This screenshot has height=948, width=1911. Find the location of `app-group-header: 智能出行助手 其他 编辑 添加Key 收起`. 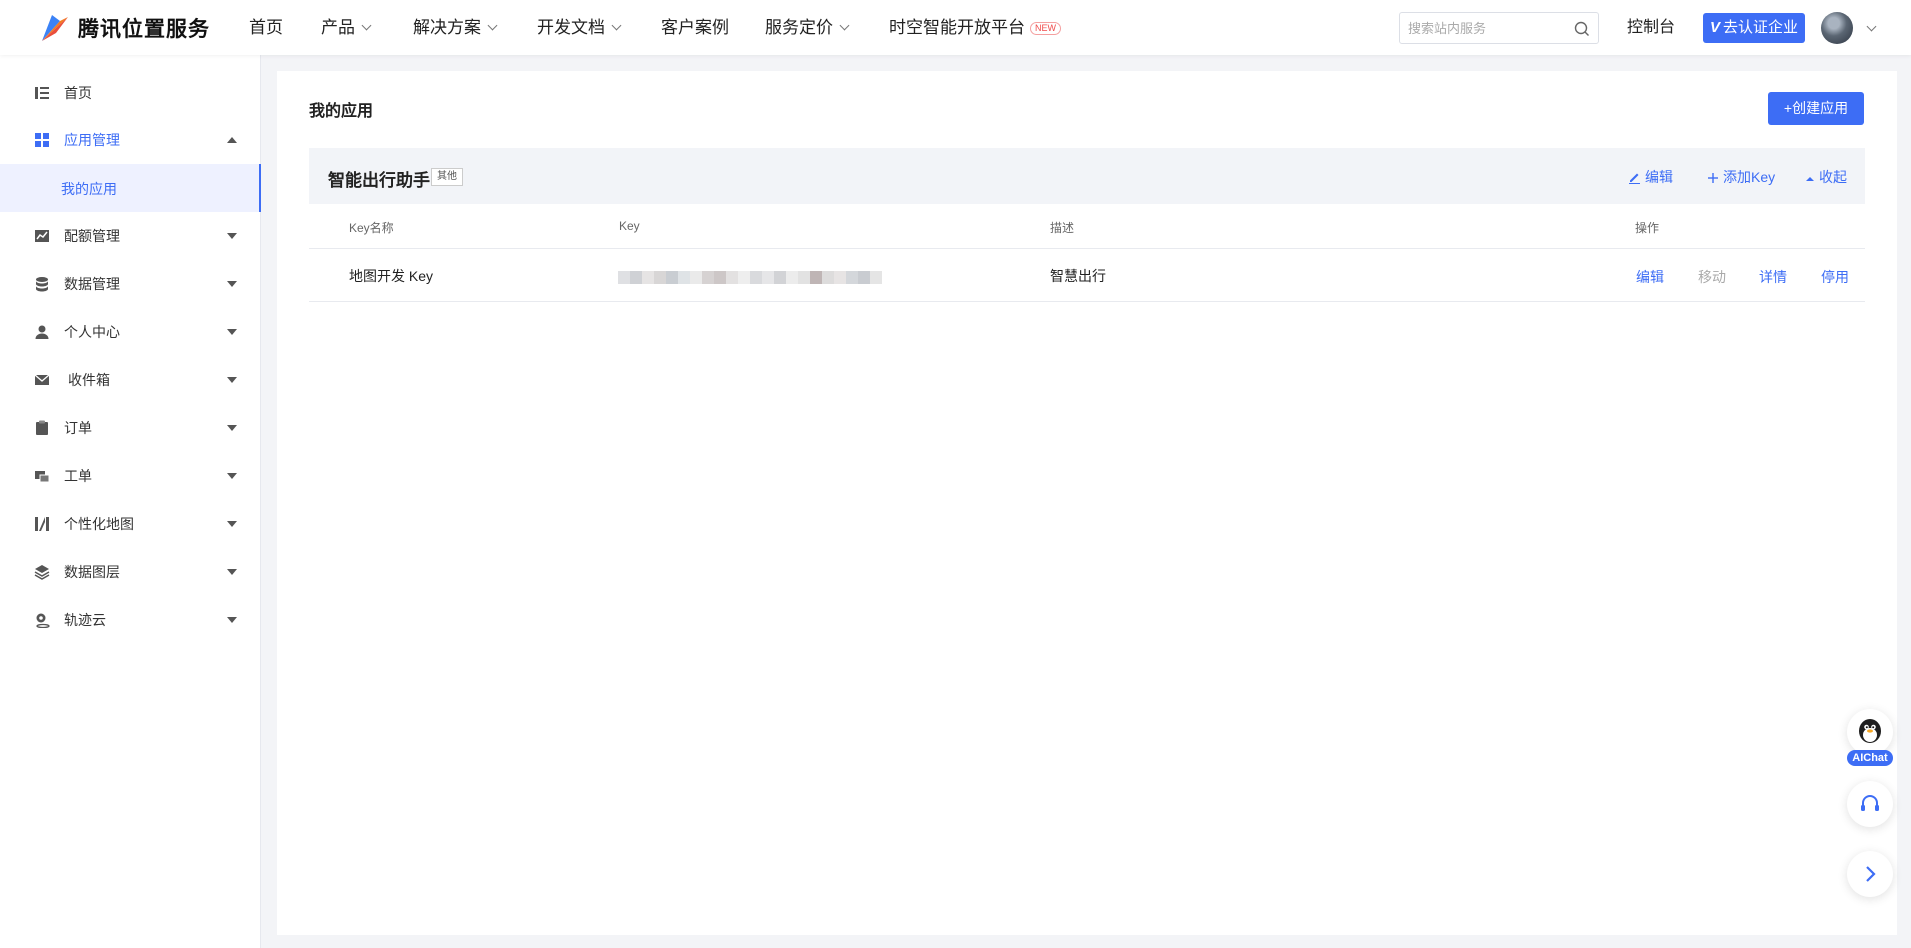

app-group-header: 智能出行助手 其他 编辑 添加Key 收起 is located at coordinates (1087, 176).